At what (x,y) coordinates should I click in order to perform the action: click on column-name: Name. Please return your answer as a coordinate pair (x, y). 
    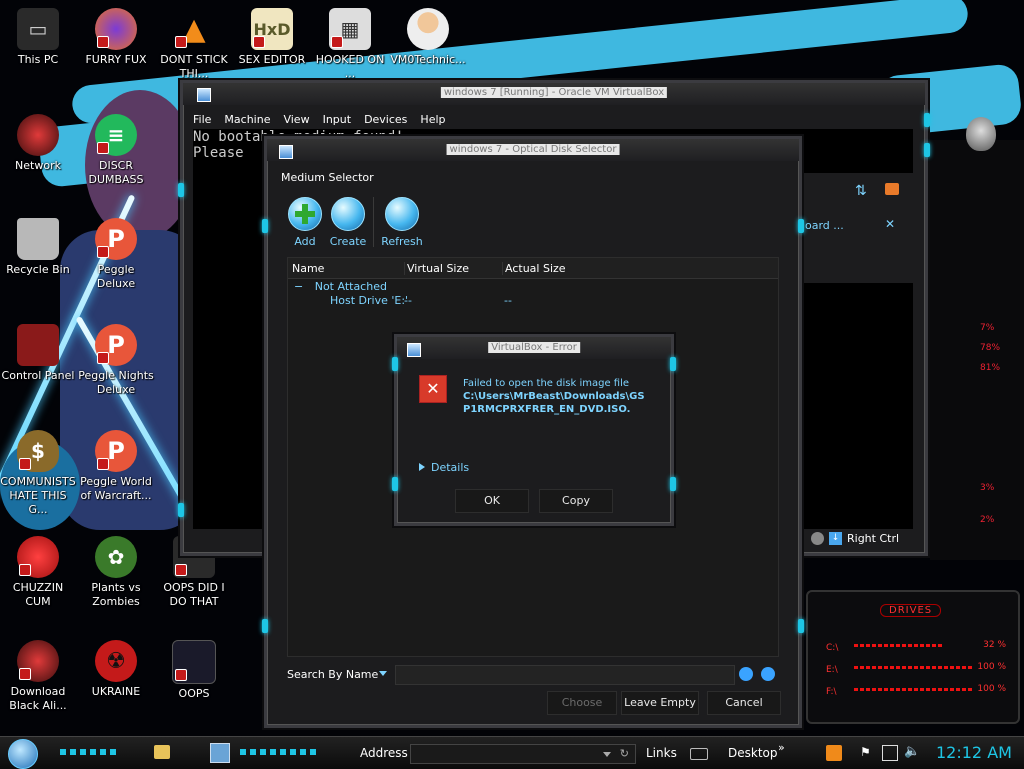
    Looking at the image, I should click on (308, 268).